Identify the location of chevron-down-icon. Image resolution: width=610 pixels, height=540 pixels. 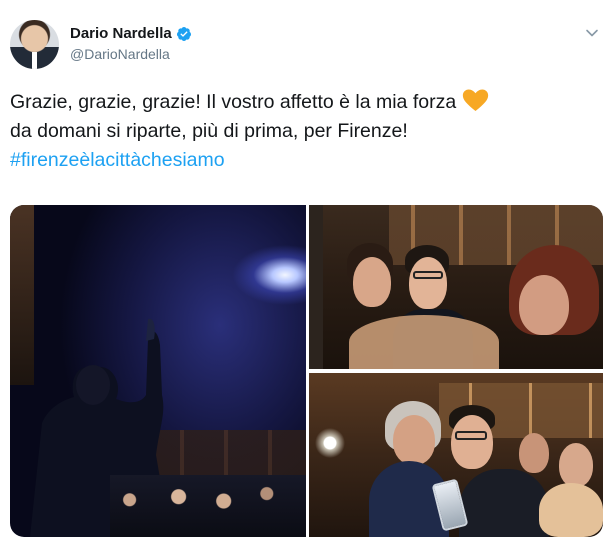
(592, 33).